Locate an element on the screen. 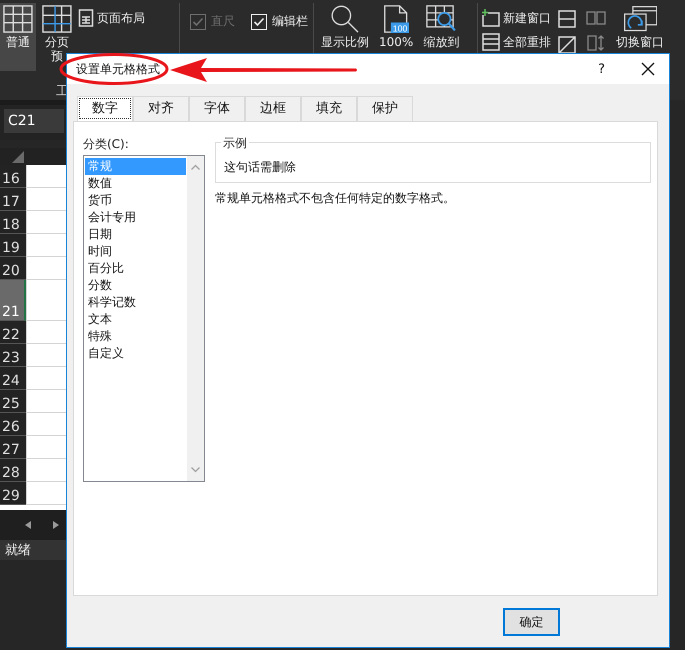 This screenshot has height=650, width=685. list-item: 货币 is located at coordinates (135, 200).